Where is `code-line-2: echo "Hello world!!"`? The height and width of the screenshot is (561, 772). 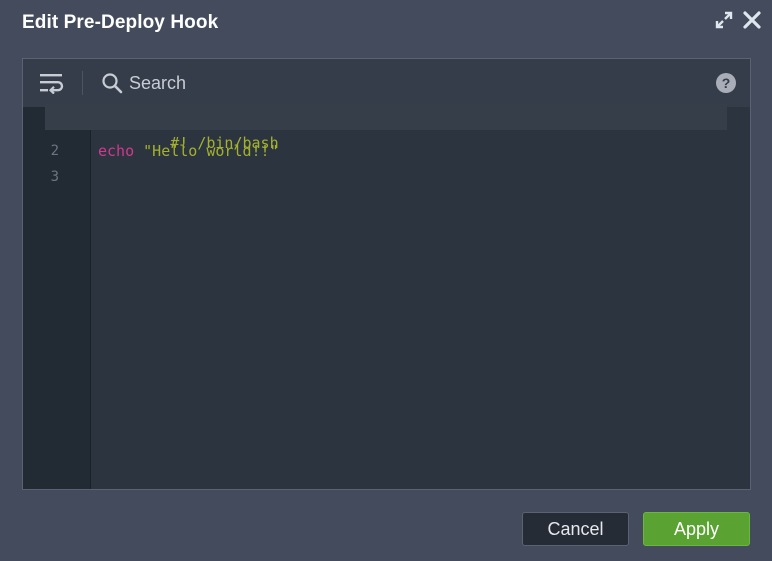
code-line-2: echo "Hello world!!" is located at coordinates (188, 151).